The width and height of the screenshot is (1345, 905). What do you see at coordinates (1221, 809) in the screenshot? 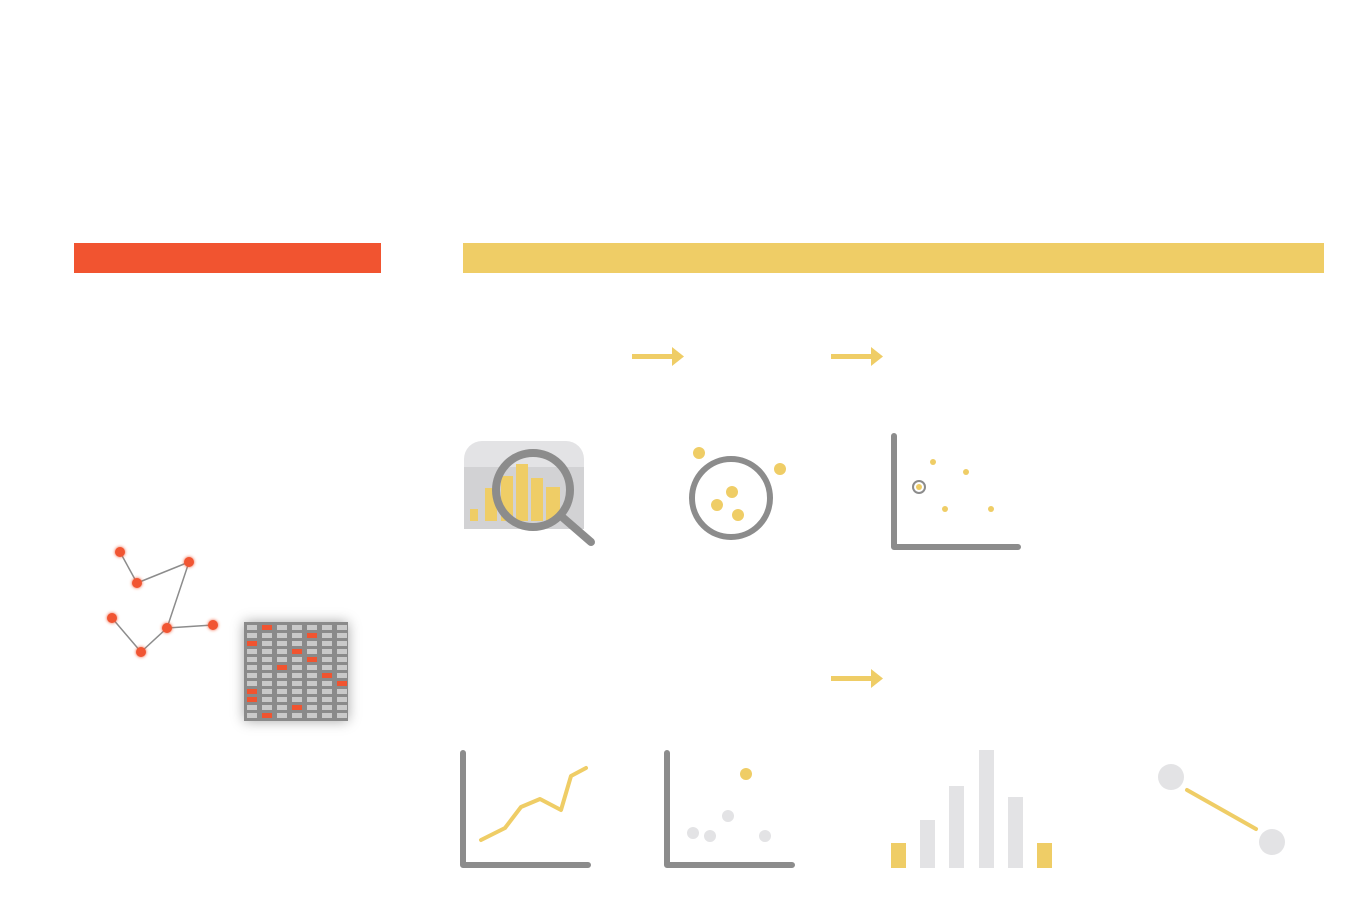
I see `dumbbell-connector-icon` at bounding box center [1221, 809].